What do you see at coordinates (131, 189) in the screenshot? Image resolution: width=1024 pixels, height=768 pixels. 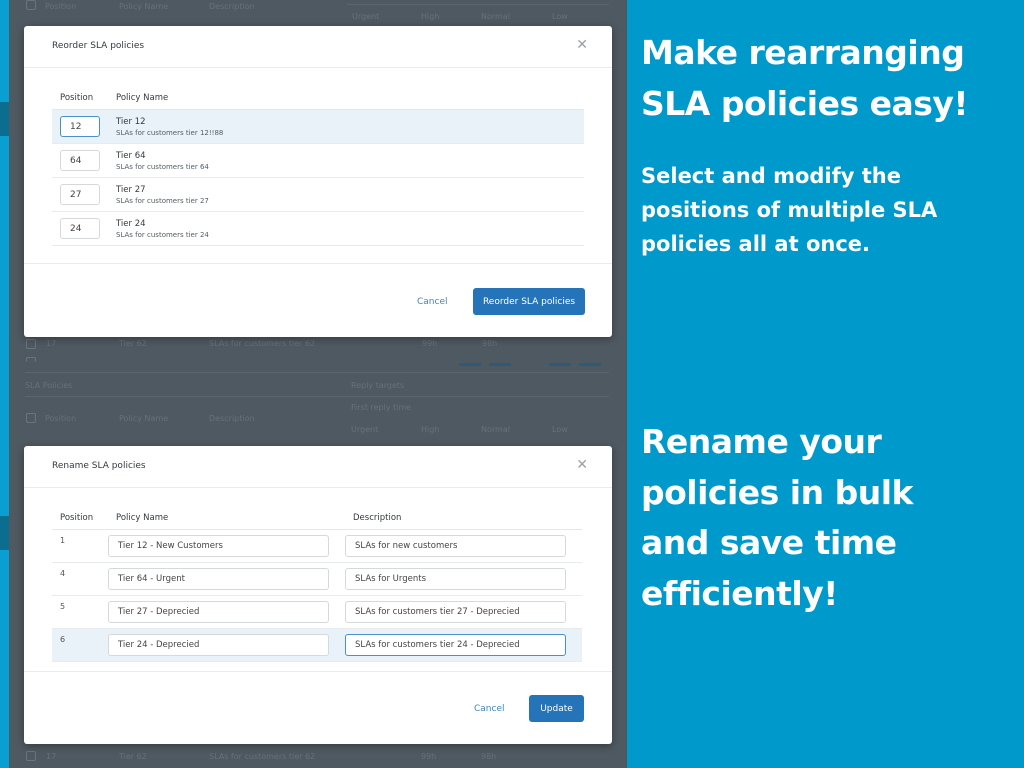 I see `policy-name: Tier 27` at bounding box center [131, 189].